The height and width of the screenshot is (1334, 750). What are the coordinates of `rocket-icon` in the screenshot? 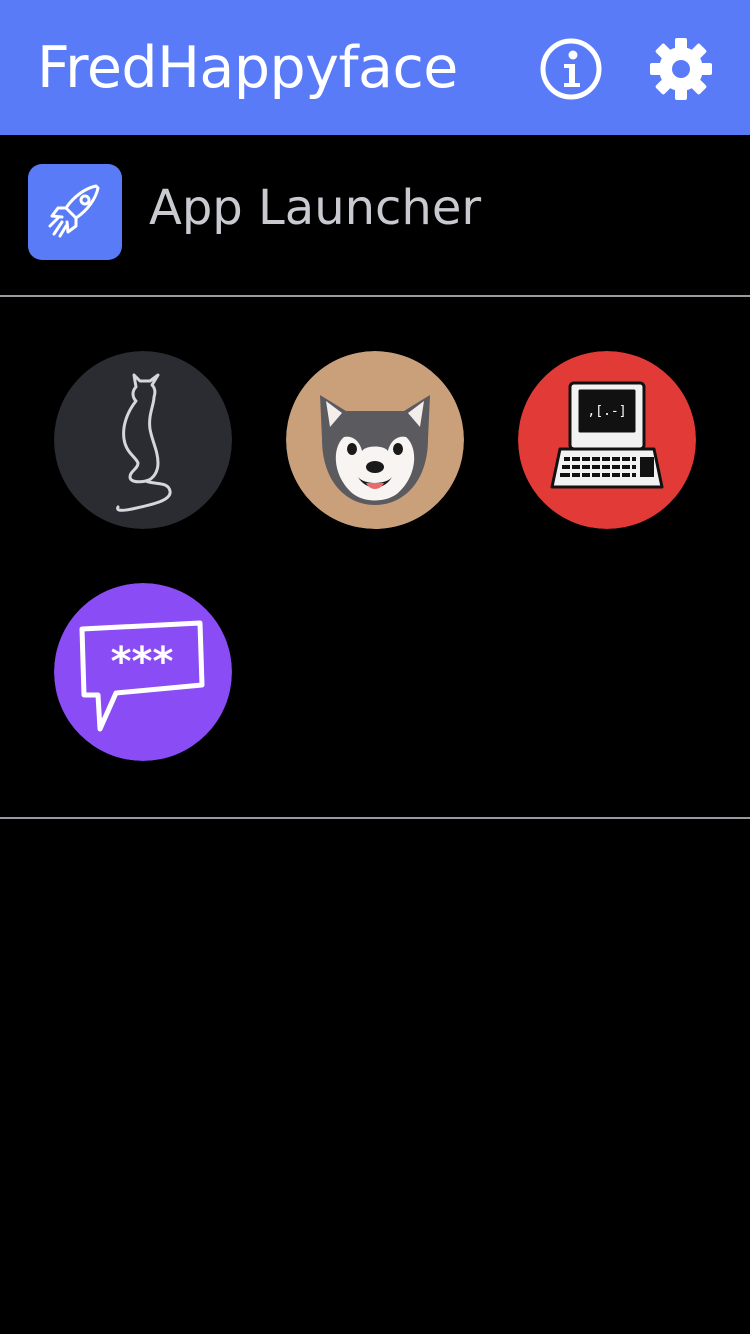 It's located at (74, 211).